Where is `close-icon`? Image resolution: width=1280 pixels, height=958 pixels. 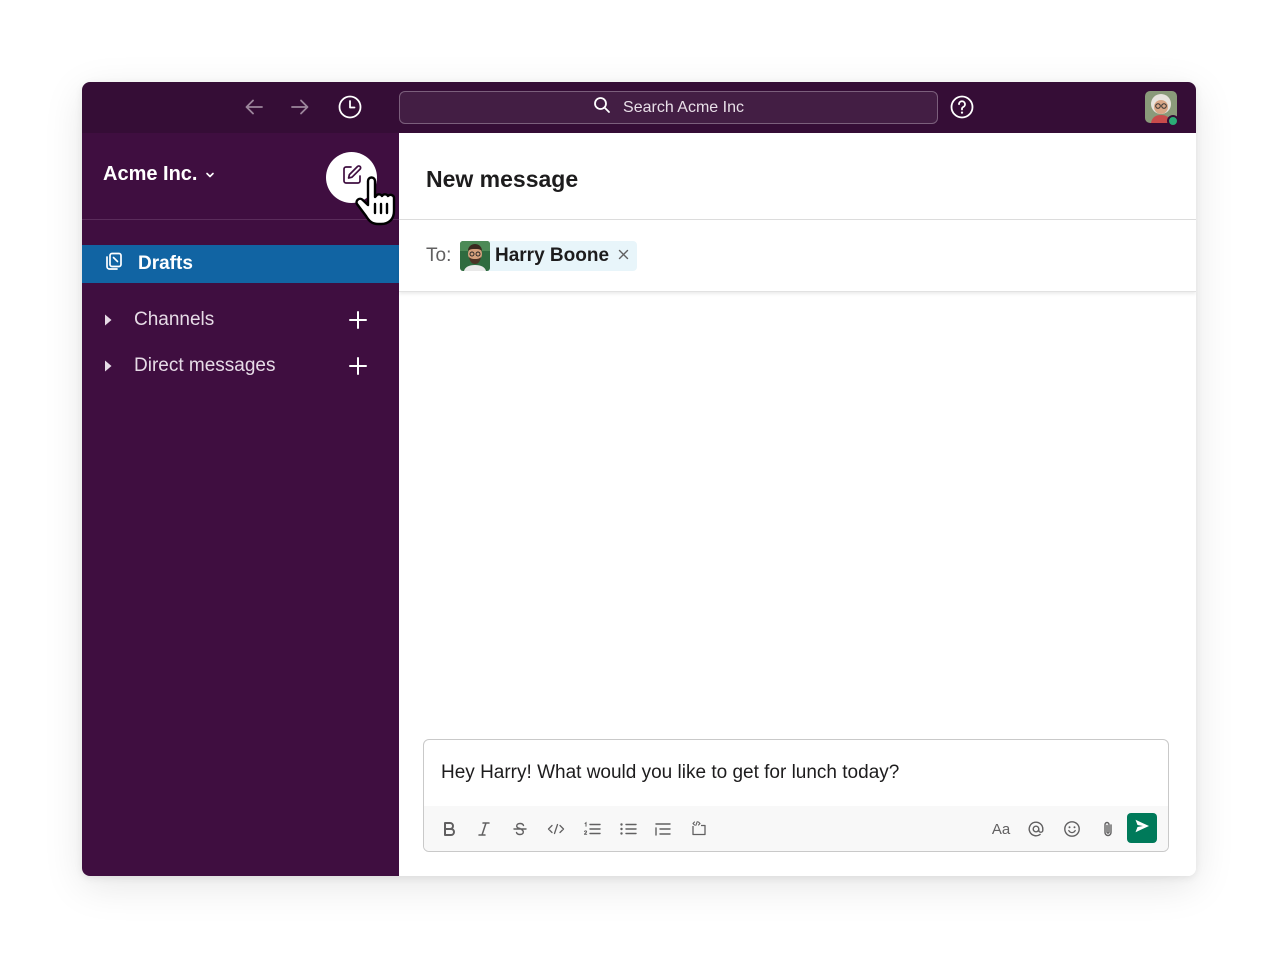 close-icon is located at coordinates (623, 256).